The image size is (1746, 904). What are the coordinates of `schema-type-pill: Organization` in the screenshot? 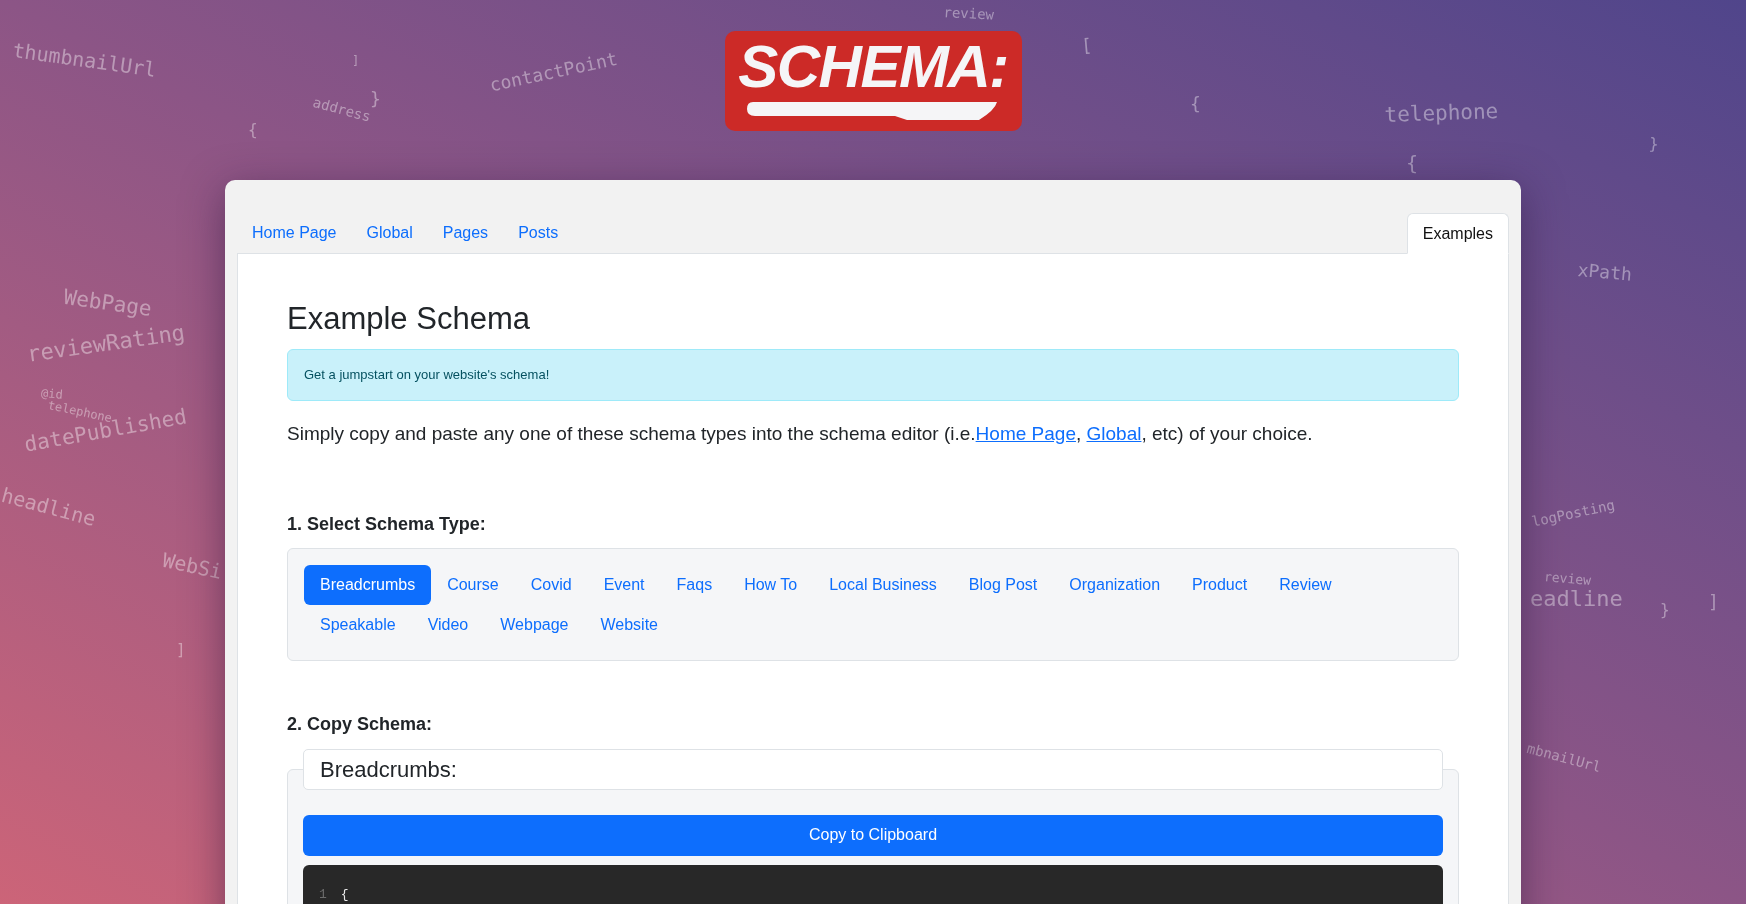 It's located at (1115, 584).